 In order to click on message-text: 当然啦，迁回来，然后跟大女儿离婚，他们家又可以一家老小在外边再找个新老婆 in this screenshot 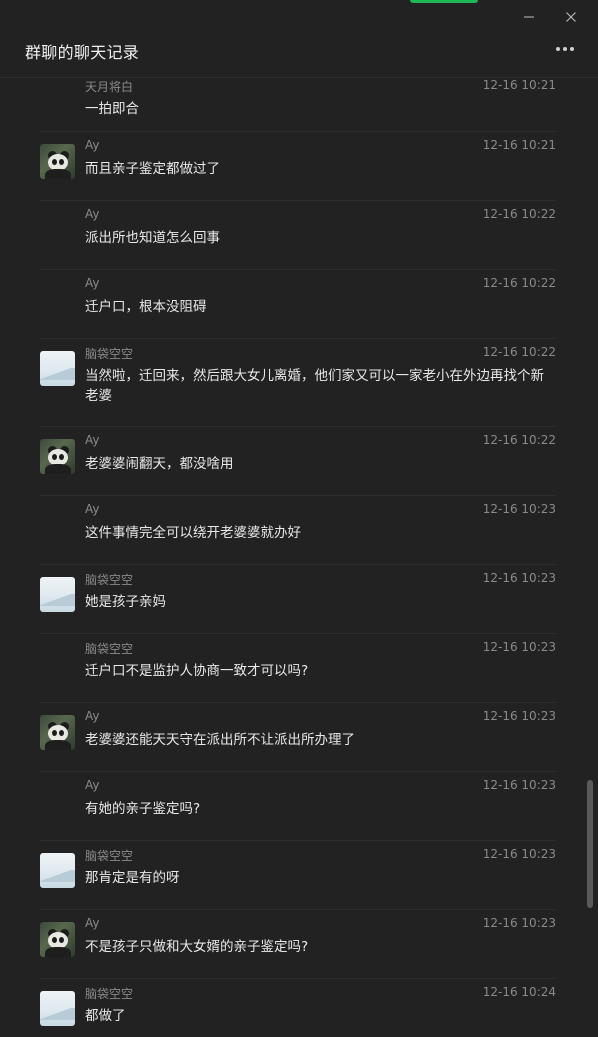, I will do `click(314, 386)`.